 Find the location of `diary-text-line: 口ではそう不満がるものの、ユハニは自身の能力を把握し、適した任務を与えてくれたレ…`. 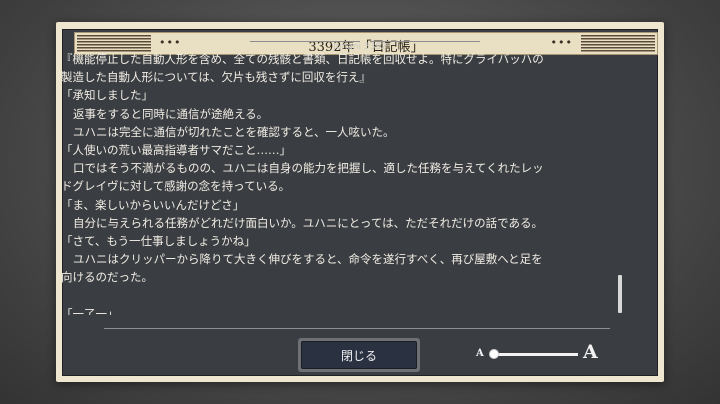

diary-text-line: 口ではそう不満がるものの、ユハニは自身の能力を把握し、適した任務を与えてくれたレ… is located at coordinates (308, 168).